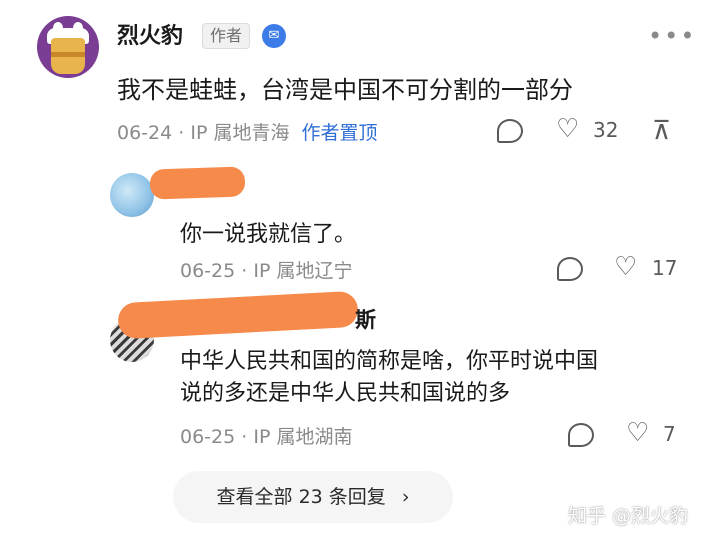 The image size is (720, 542). What do you see at coordinates (672, 36) in the screenshot?
I see `more-dots-icon: •••` at bounding box center [672, 36].